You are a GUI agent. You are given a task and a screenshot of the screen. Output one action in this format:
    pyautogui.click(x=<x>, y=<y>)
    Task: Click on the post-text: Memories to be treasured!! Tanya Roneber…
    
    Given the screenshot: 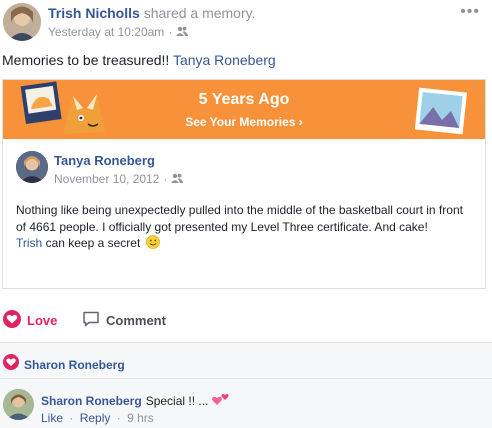 What is the action you would take?
    pyautogui.click(x=139, y=60)
    